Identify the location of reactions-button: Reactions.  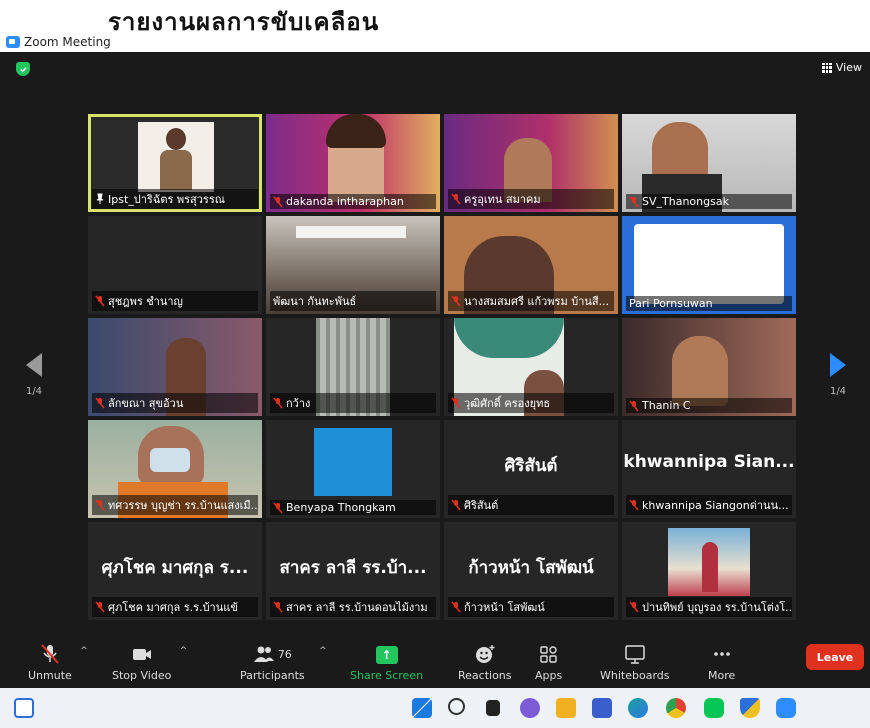
(485, 663).